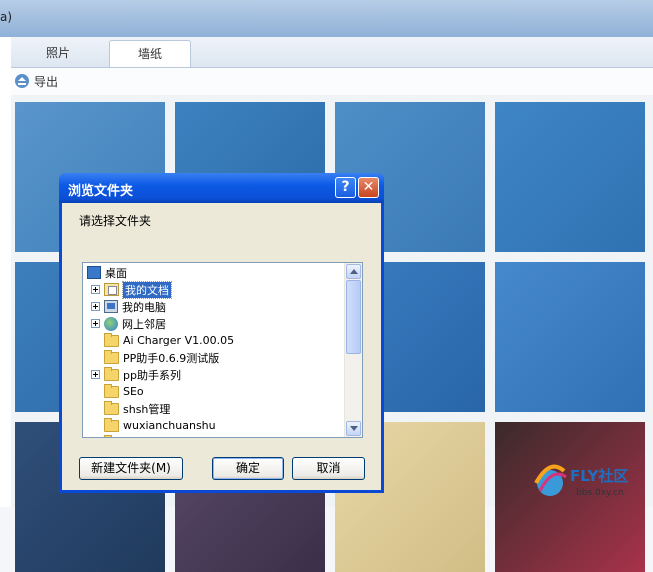 This screenshot has width=653, height=572. Describe the element at coordinates (599, 476) in the screenshot. I see `watermark-brand: FLY社区` at that location.